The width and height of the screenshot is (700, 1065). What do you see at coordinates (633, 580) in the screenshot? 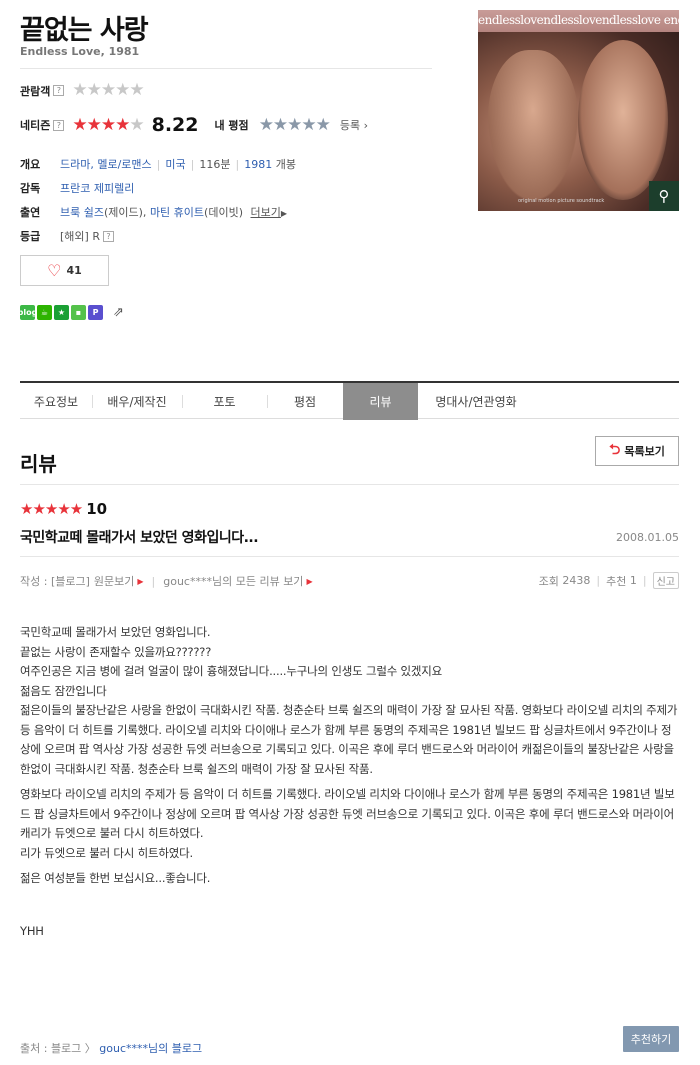
I see `recommend-count: 1` at bounding box center [633, 580].